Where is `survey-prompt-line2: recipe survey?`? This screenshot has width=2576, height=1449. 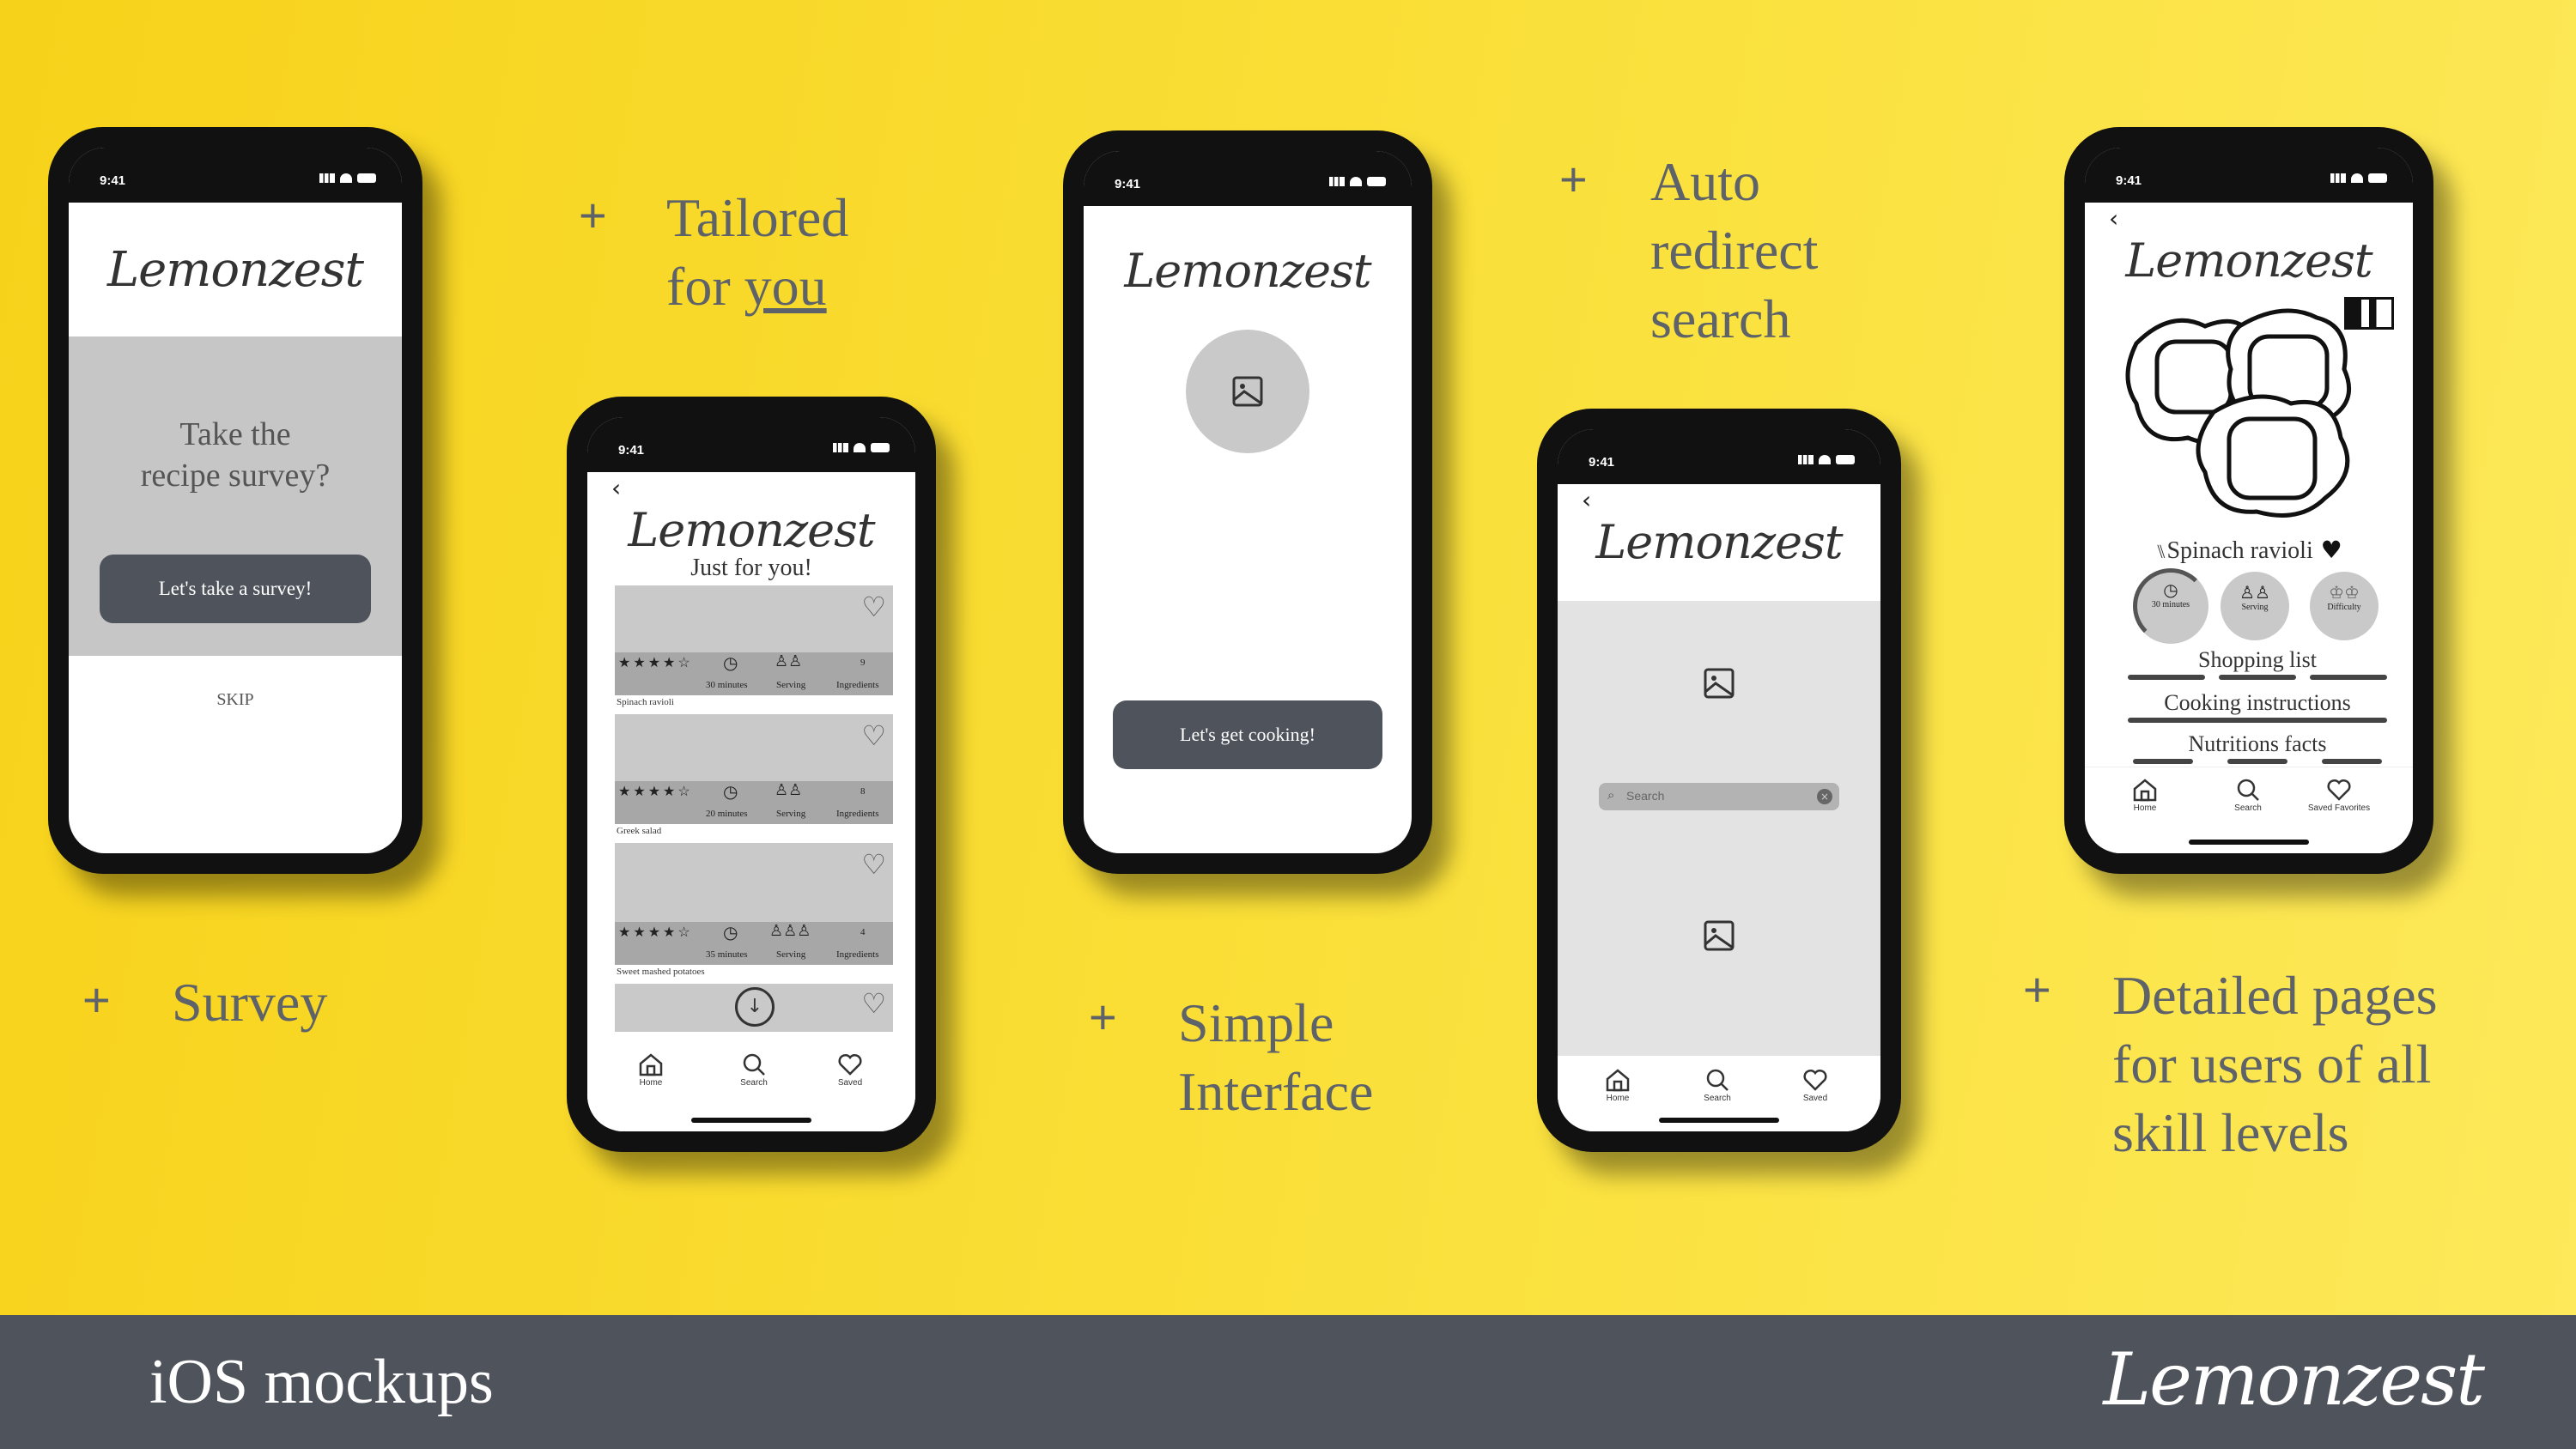
survey-prompt-line2: recipe survey? is located at coordinates (236, 476).